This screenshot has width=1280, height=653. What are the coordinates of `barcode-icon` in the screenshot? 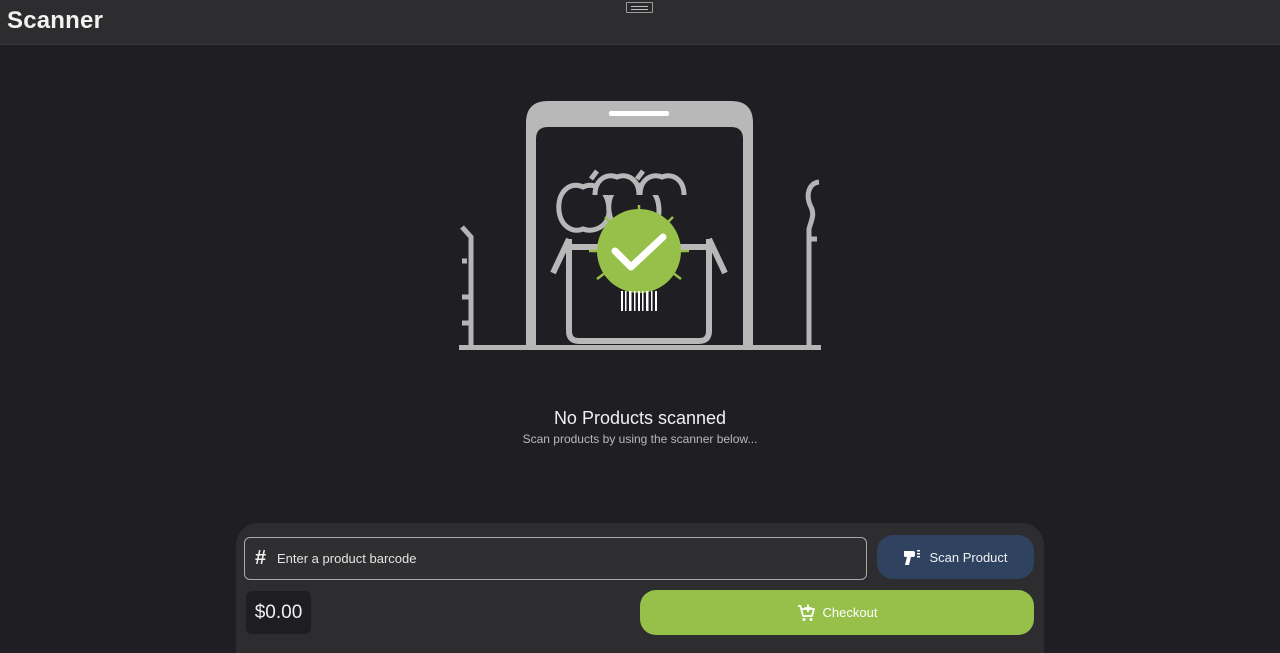 It's located at (639, 301).